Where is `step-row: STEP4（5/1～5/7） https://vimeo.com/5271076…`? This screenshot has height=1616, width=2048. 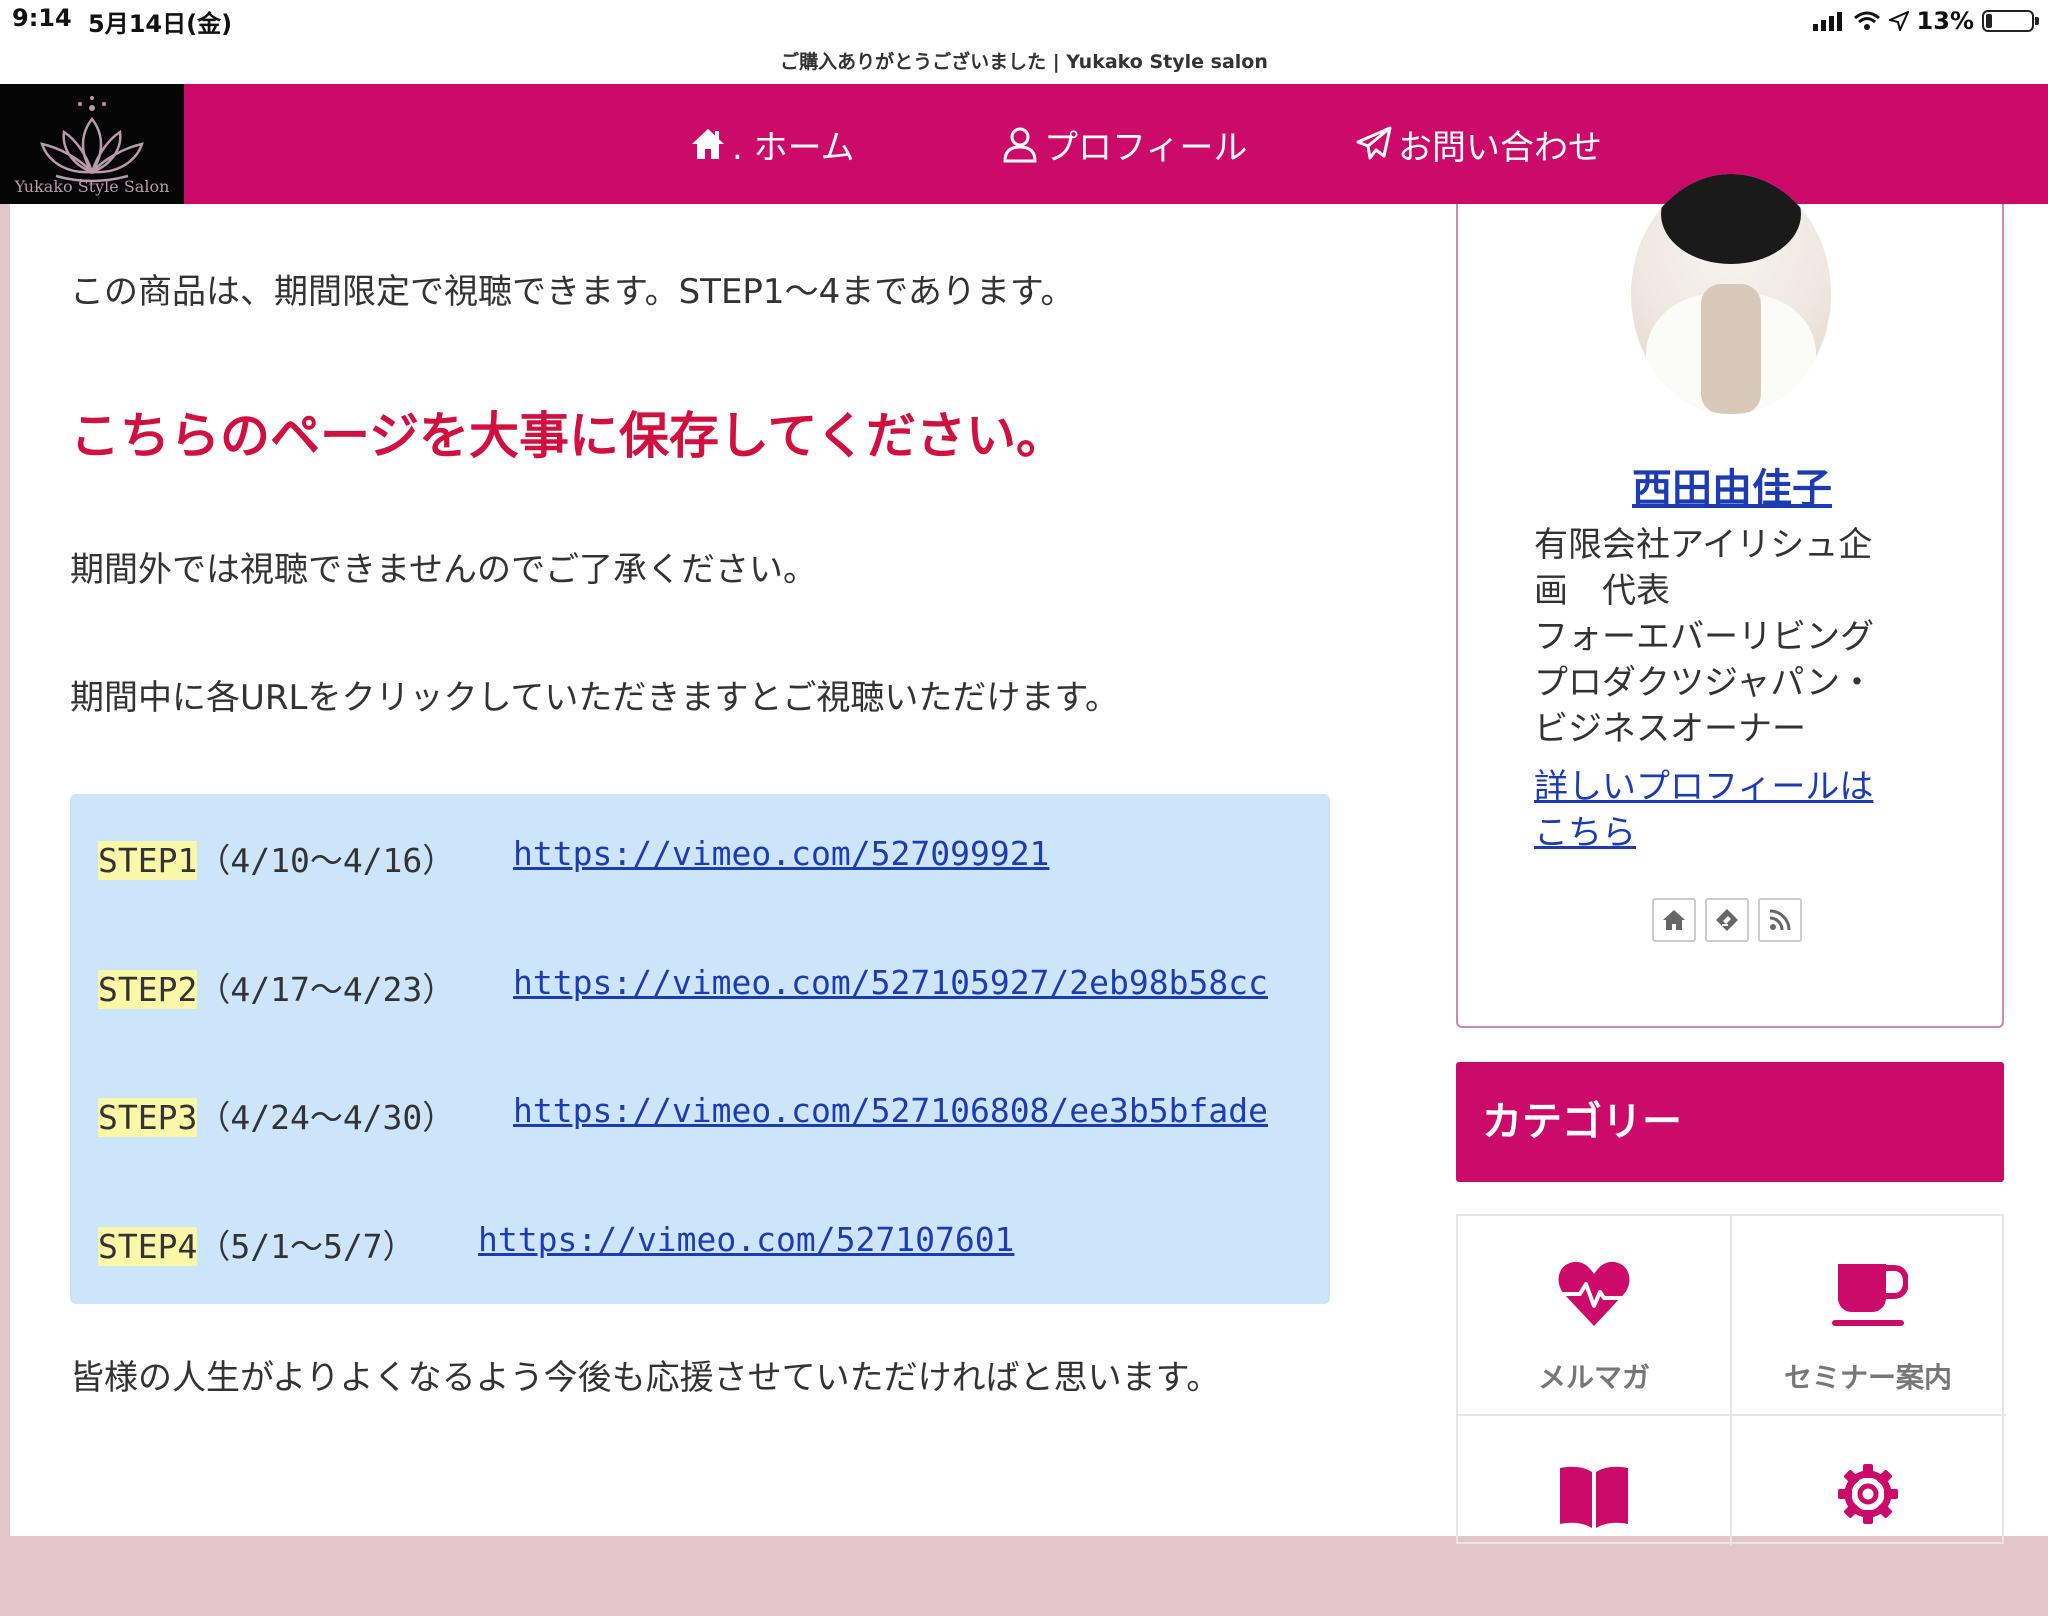
step-row: STEP4（5/1～5/7） https://vimeo.com/5271076… is located at coordinates (556, 1244).